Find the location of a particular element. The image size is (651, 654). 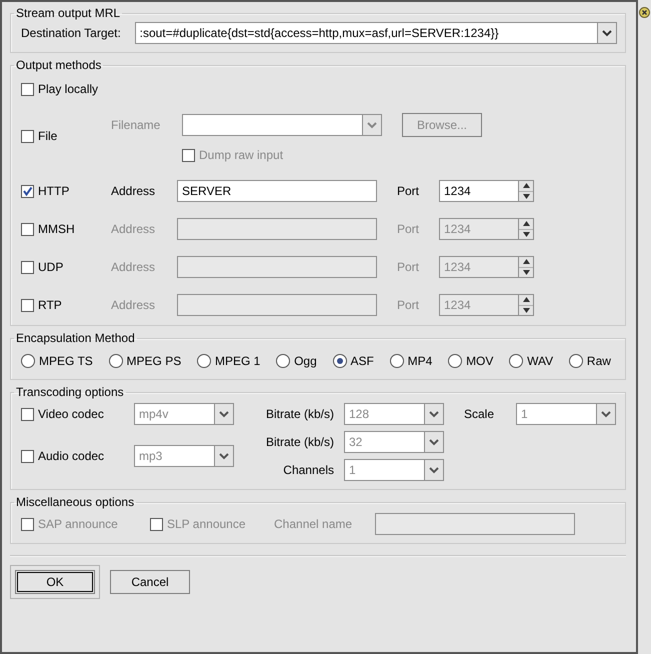

dialog-button: OK is located at coordinates (55, 582).